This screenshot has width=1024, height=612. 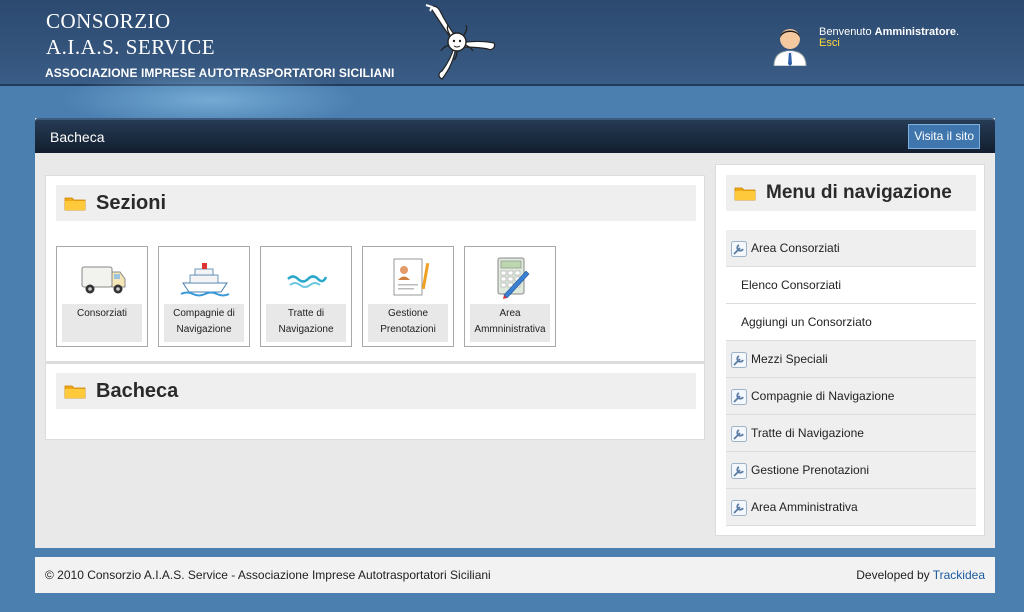 I want to click on nav-item-label: Area Consorziati, so click(x=795, y=248).